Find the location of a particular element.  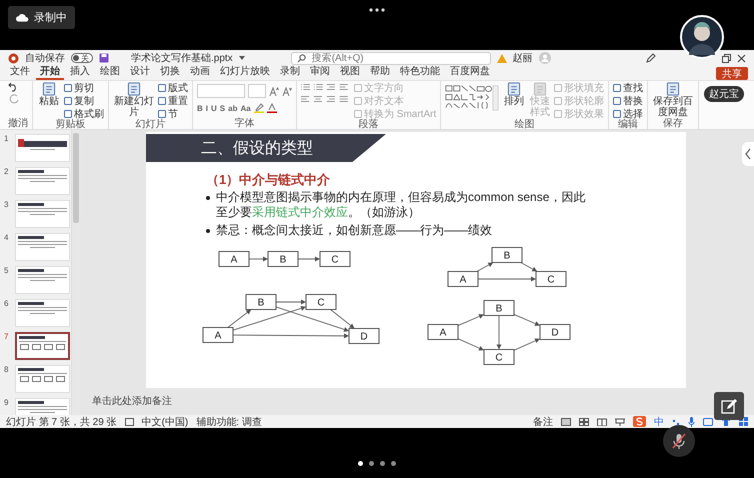

ribbon-button: 剪切 is located at coordinates (84, 87).